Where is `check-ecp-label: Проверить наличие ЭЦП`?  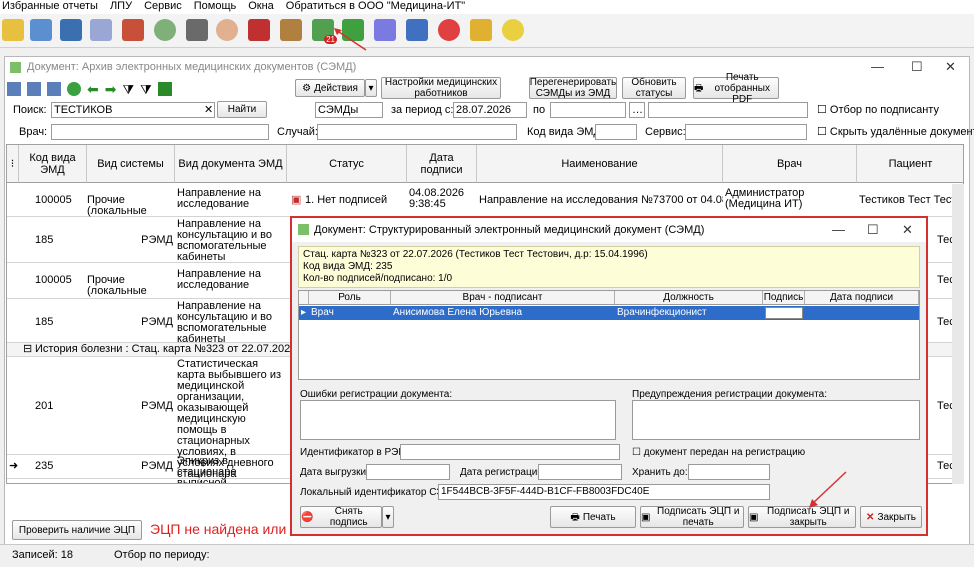 check-ecp-label: Проверить наличие ЭЦП is located at coordinates (77, 530).